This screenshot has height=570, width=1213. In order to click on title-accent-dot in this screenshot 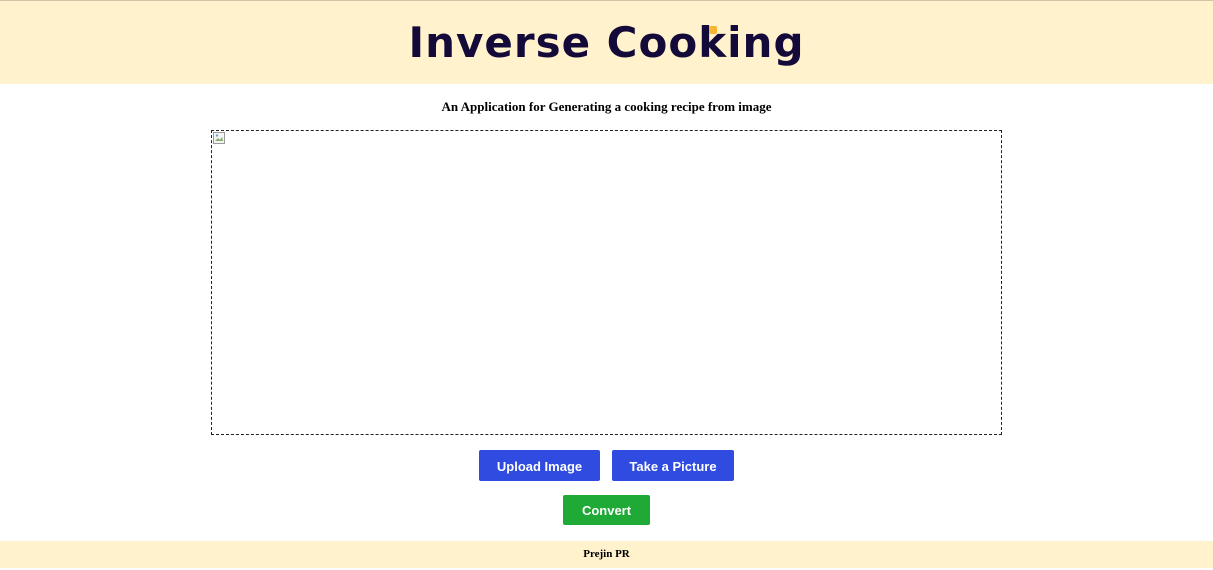, I will do `click(713, 30)`.